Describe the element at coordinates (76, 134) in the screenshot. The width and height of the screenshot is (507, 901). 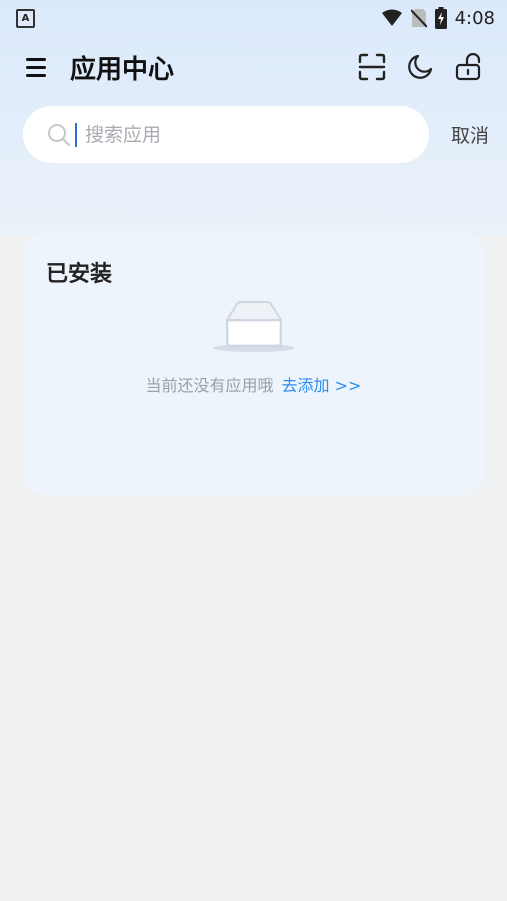
I see `text-caret` at that location.